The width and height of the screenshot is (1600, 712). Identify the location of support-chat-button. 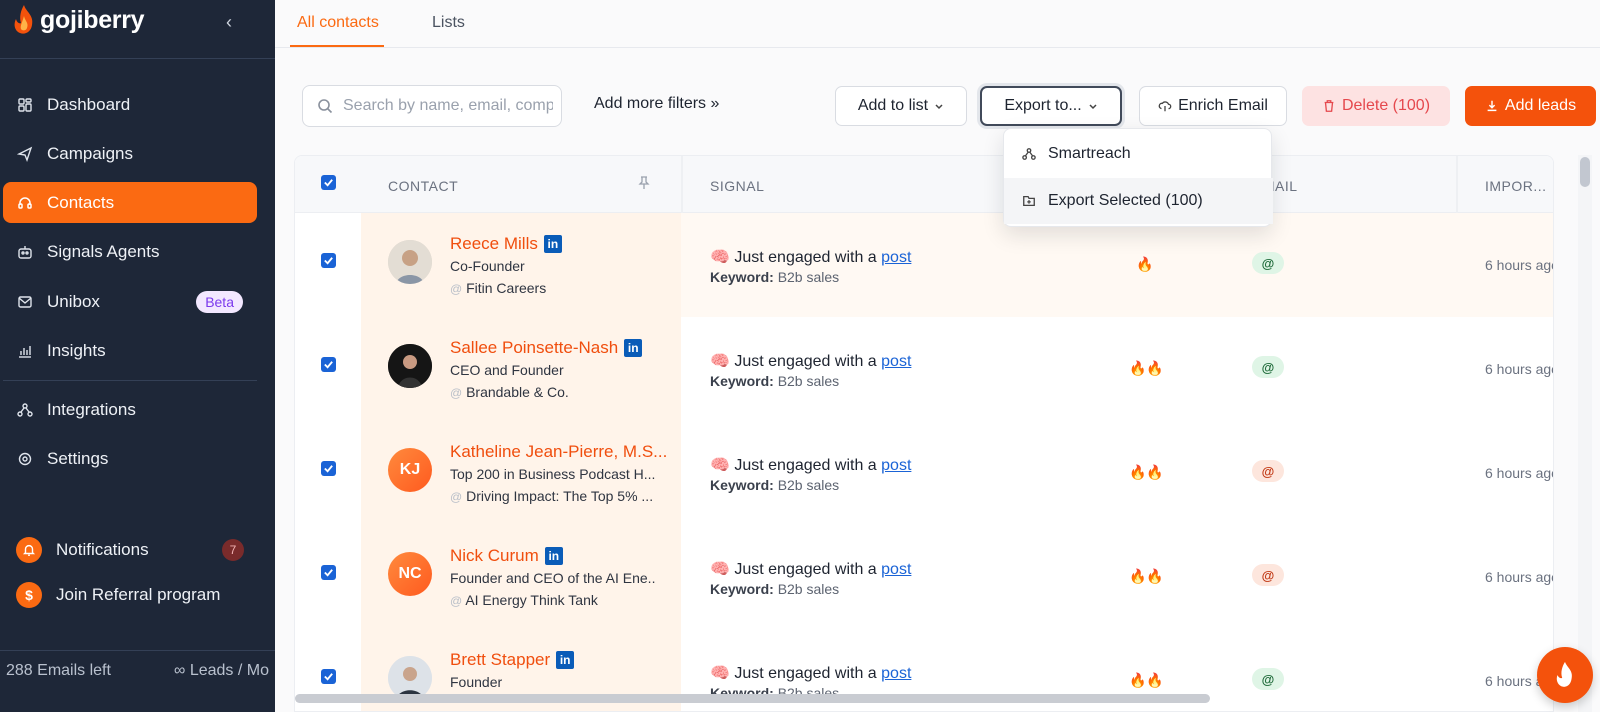
(1565, 675).